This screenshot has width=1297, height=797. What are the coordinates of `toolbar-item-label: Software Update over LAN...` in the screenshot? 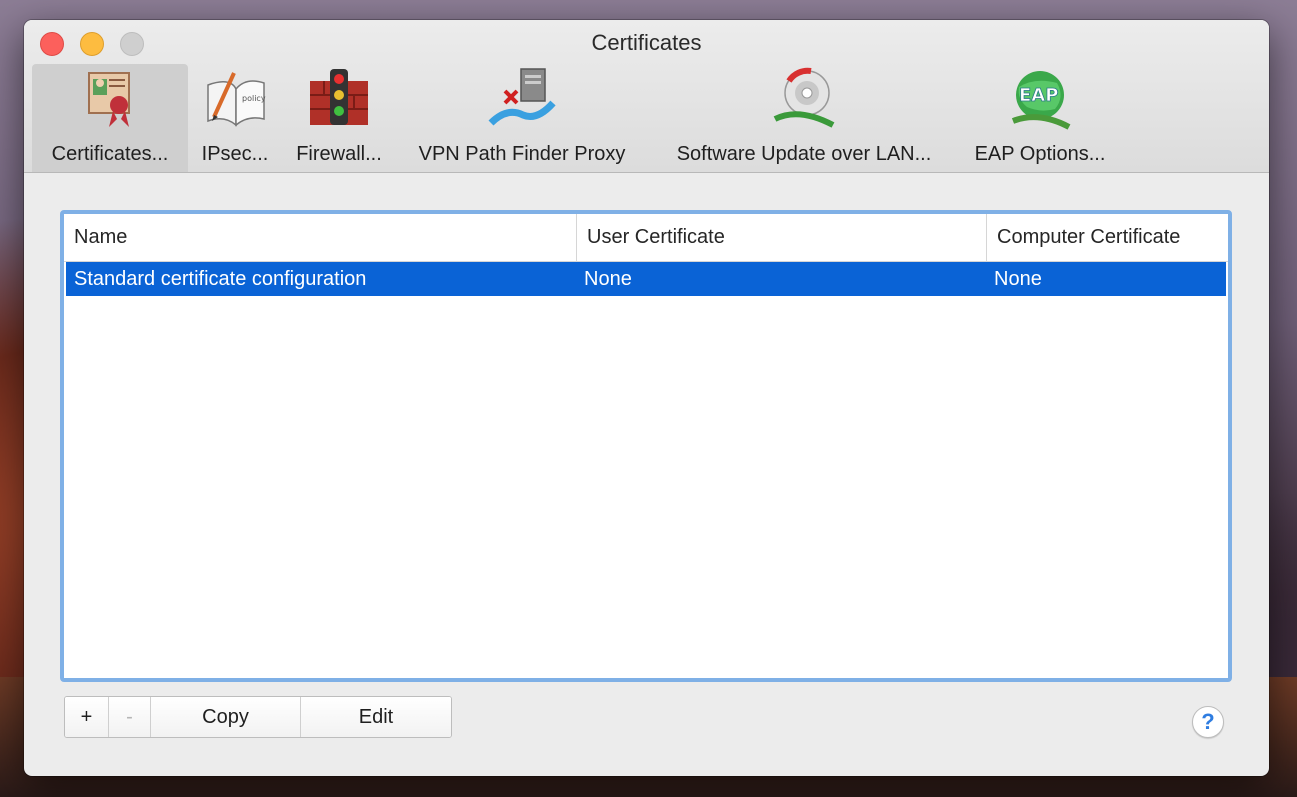 It's located at (804, 154).